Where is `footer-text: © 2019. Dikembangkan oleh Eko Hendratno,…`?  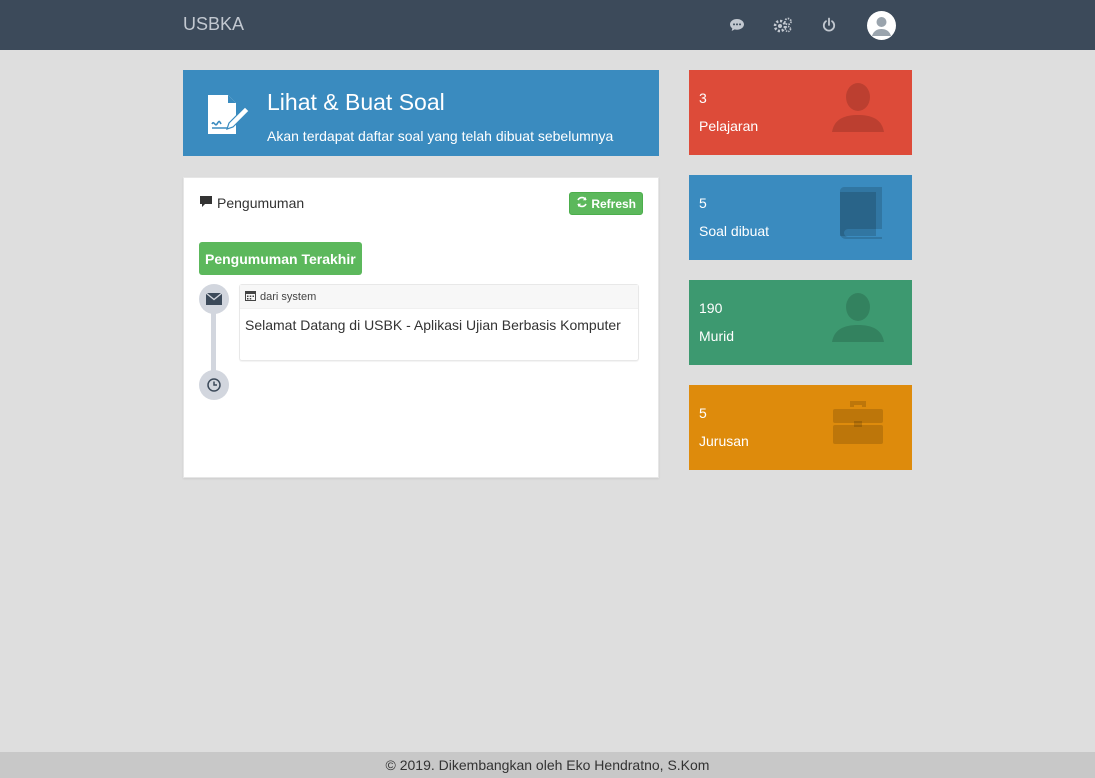
footer-text: © 2019. Dikembangkan oleh Eko Hendratno,… is located at coordinates (547, 765).